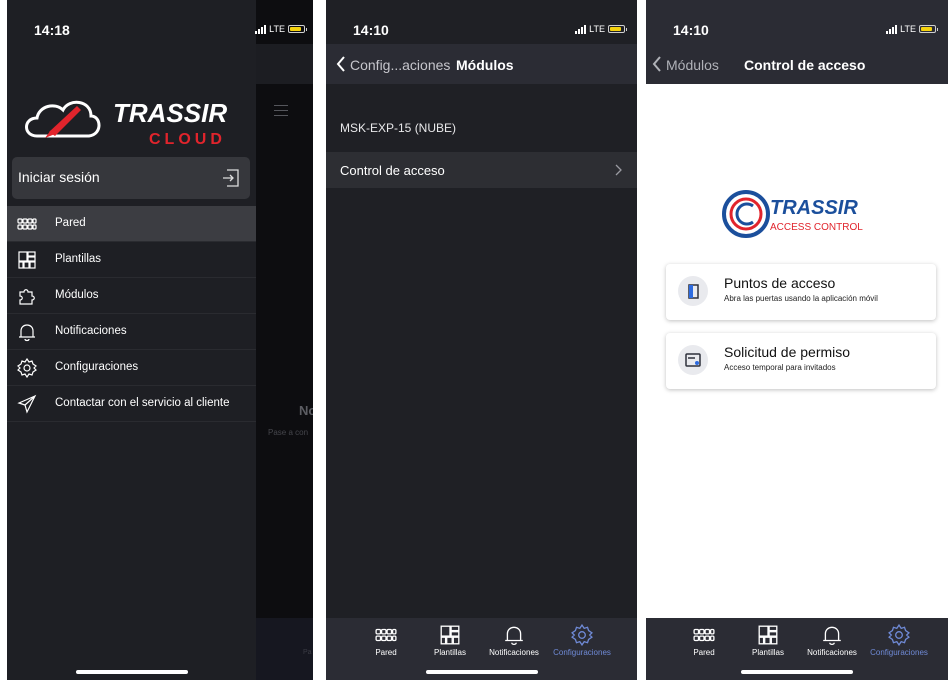  What do you see at coordinates (59, 177) in the screenshot?
I see `login-label: Iniciar sesión` at bounding box center [59, 177].